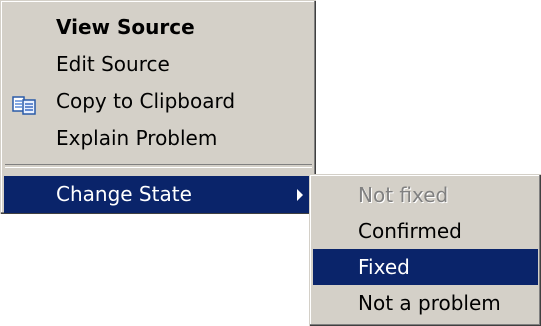 The height and width of the screenshot is (326, 541). I want to click on menu-item-view-source: View Source, so click(158, 27).